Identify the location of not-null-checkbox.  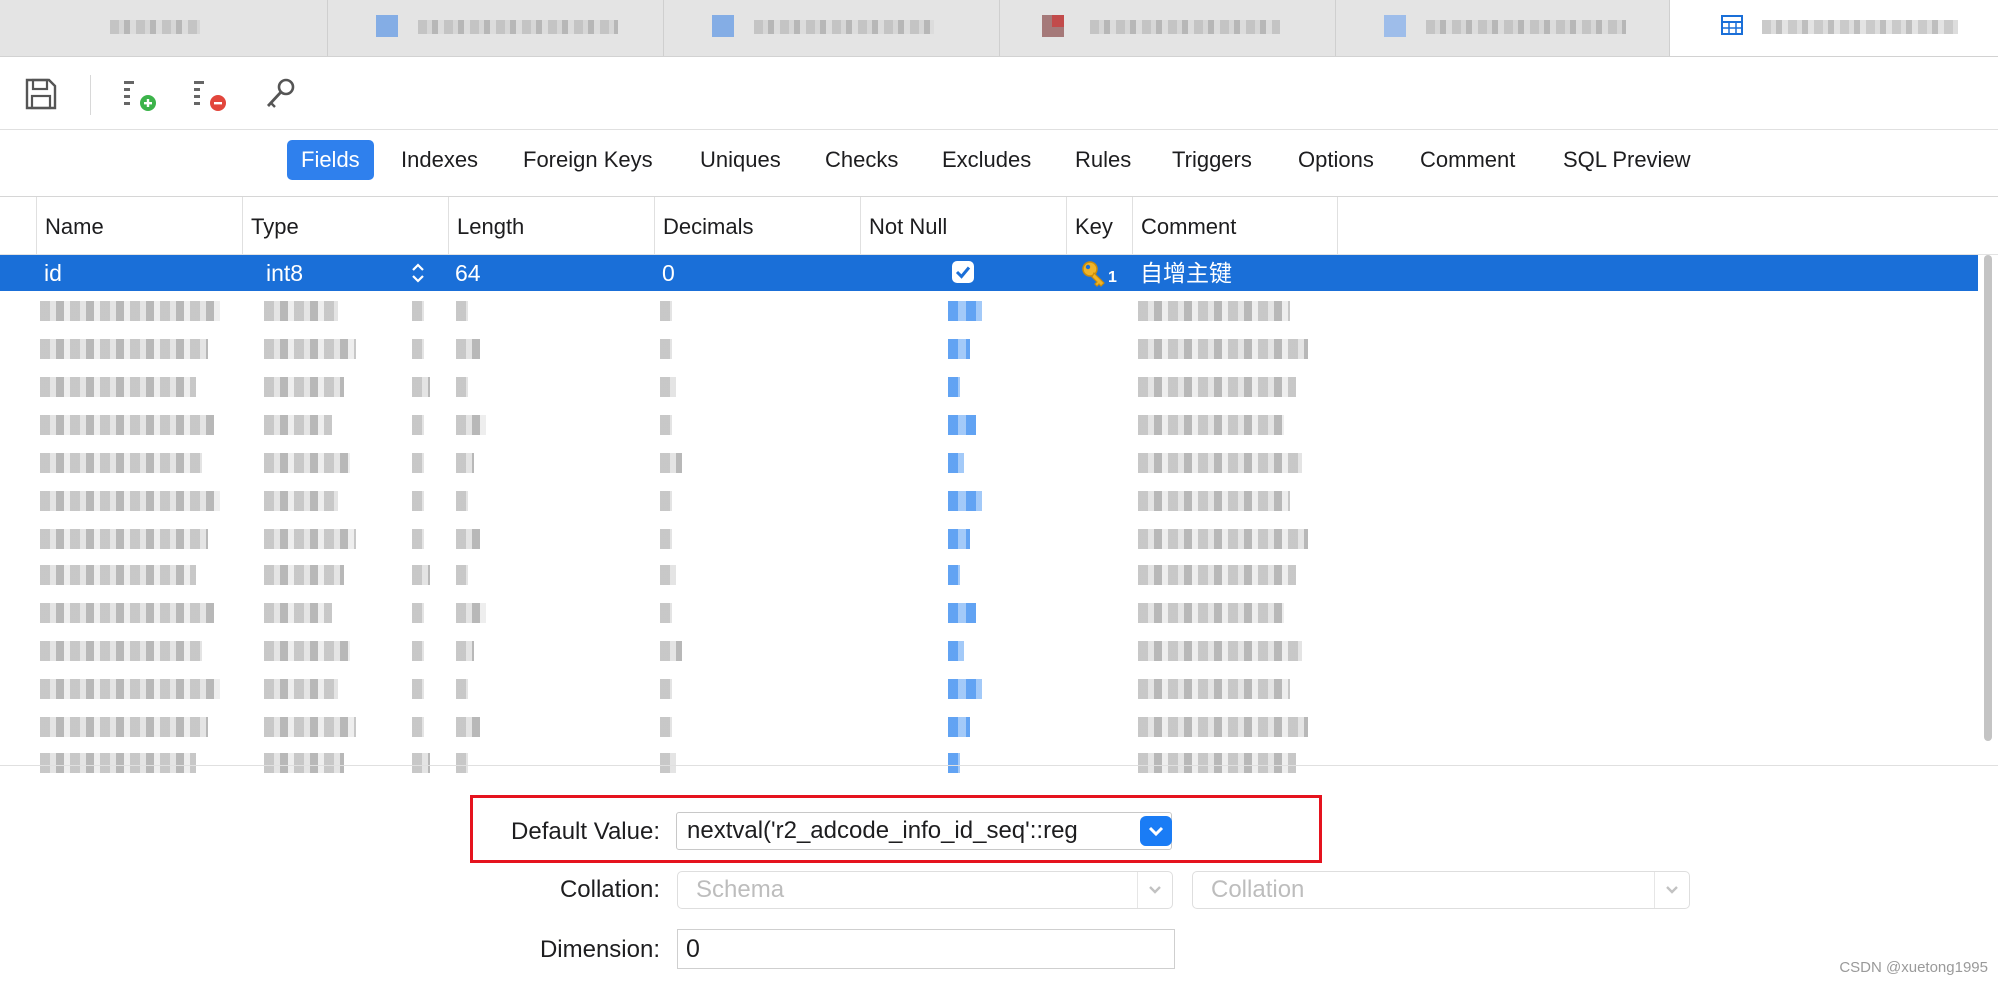
(963, 272).